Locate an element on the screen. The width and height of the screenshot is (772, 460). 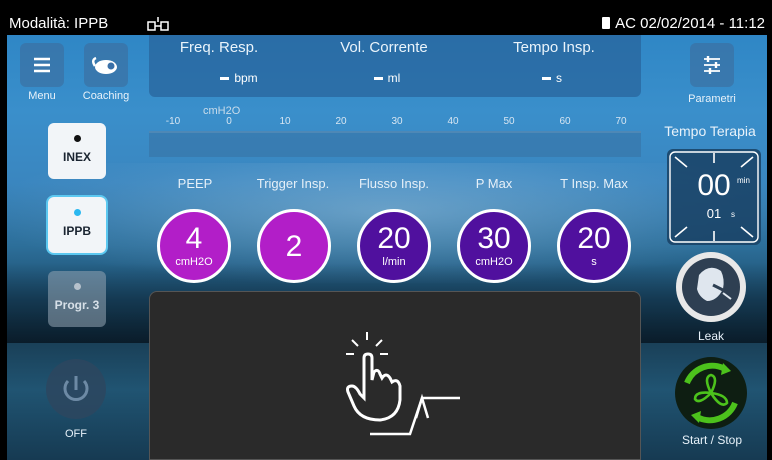
menu-button is located at coordinates (42, 65).